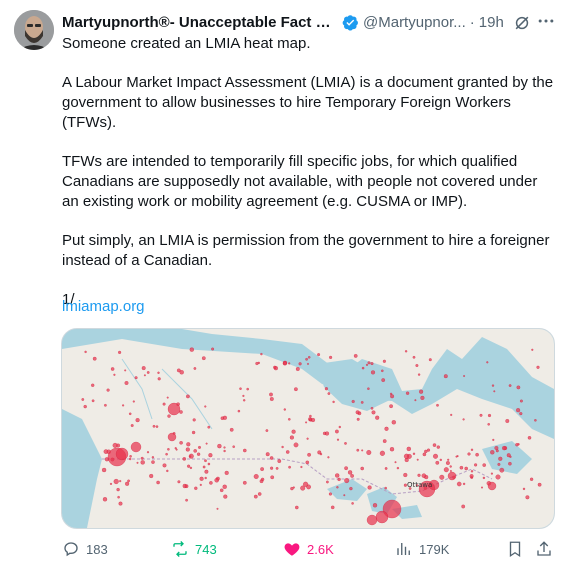  What do you see at coordinates (85, 549) in the screenshot?
I see `reply-button: 183` at bounding box center [85, 549].